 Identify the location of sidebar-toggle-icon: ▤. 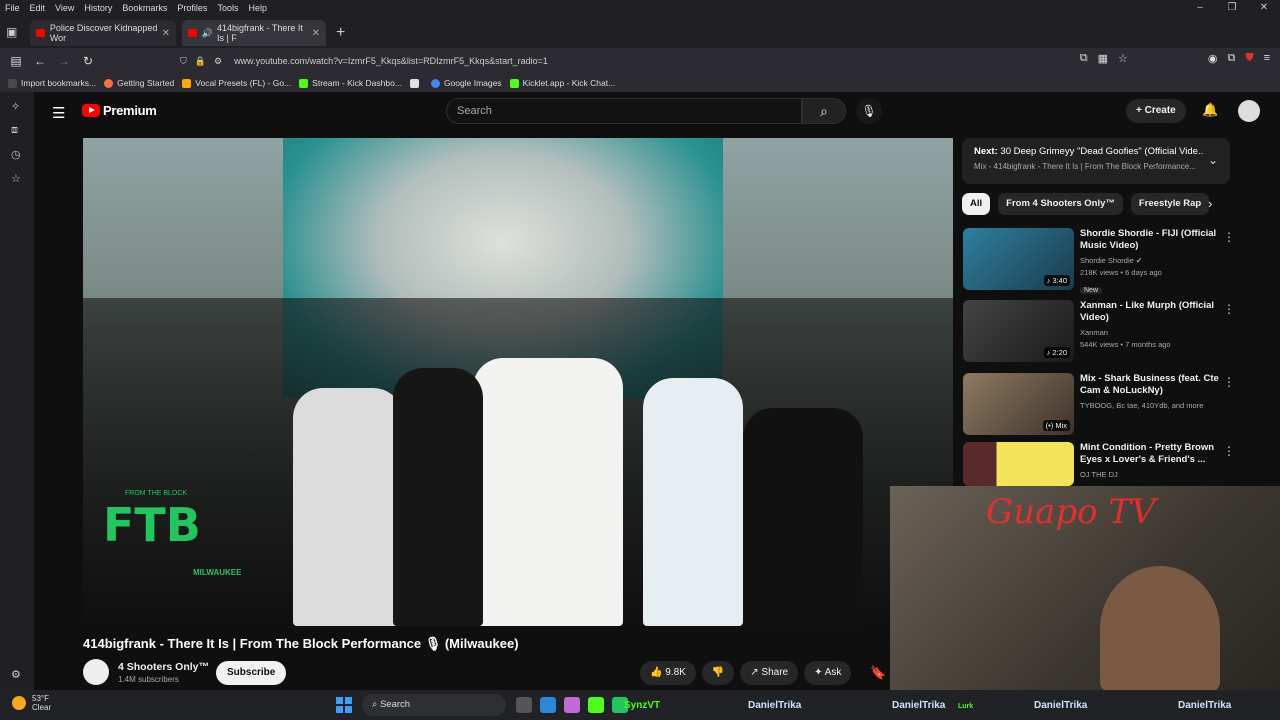
(16, 61).